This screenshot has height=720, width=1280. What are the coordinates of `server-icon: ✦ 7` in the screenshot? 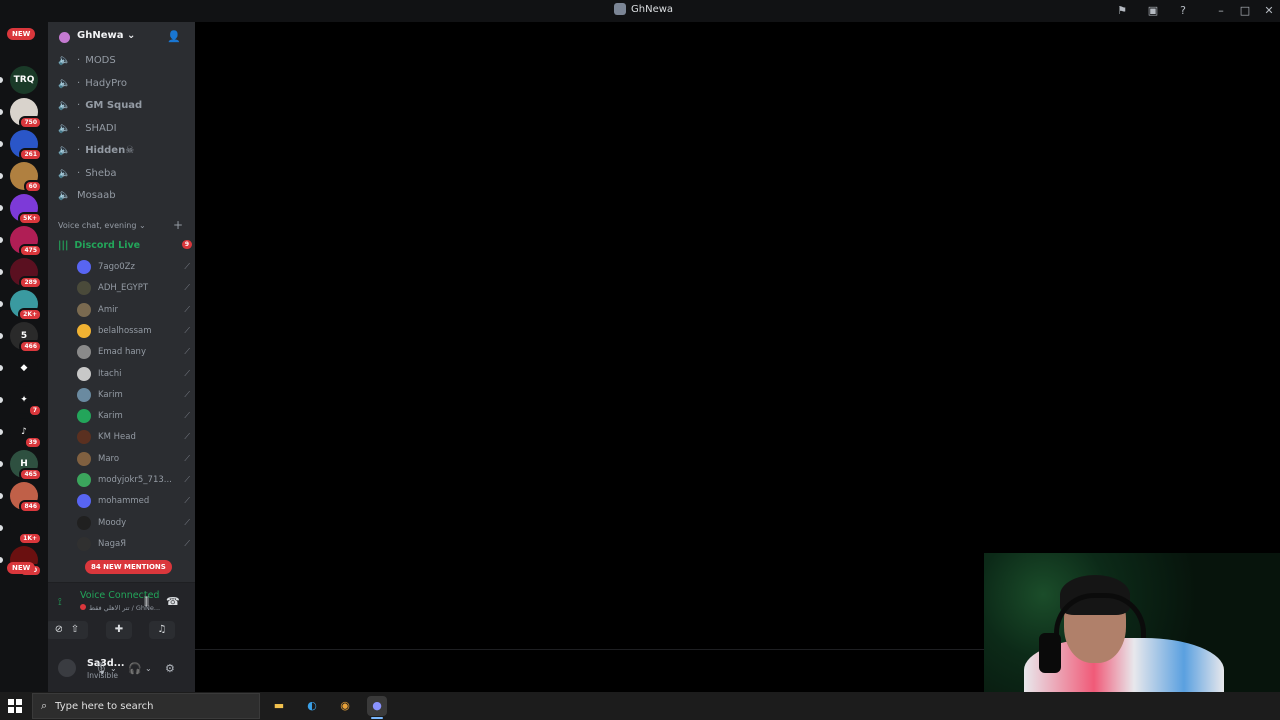 It's located at (26, 401).